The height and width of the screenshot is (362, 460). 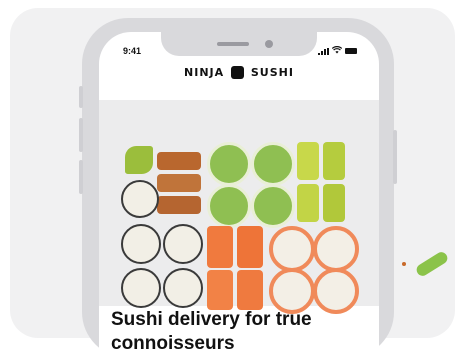 I want to click on logo-text-left: NINJA, so click(x=204, y=72).